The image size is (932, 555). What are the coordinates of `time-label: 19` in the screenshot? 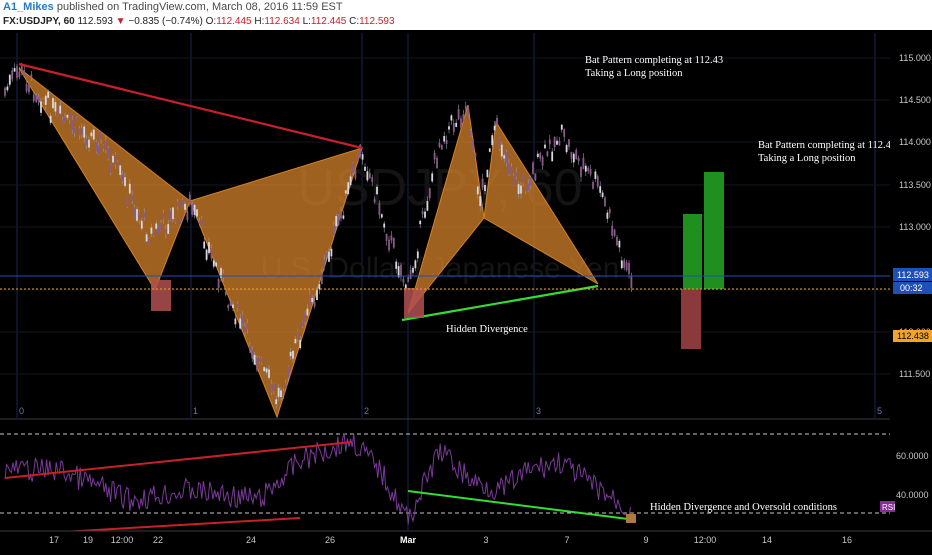 It's located at (88, 540).